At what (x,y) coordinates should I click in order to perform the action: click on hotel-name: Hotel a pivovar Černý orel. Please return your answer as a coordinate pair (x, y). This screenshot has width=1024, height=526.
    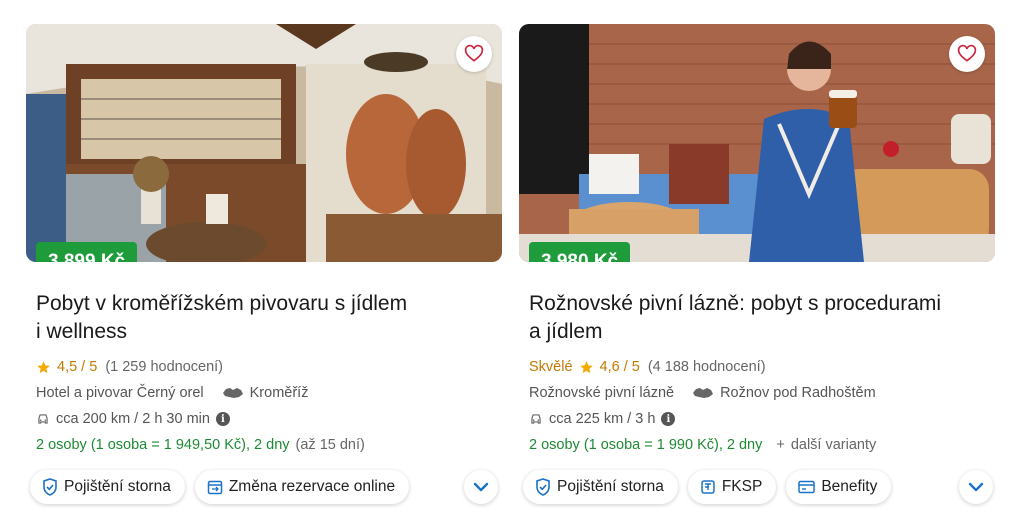
    Looking at the image, I should click on (120, 393).